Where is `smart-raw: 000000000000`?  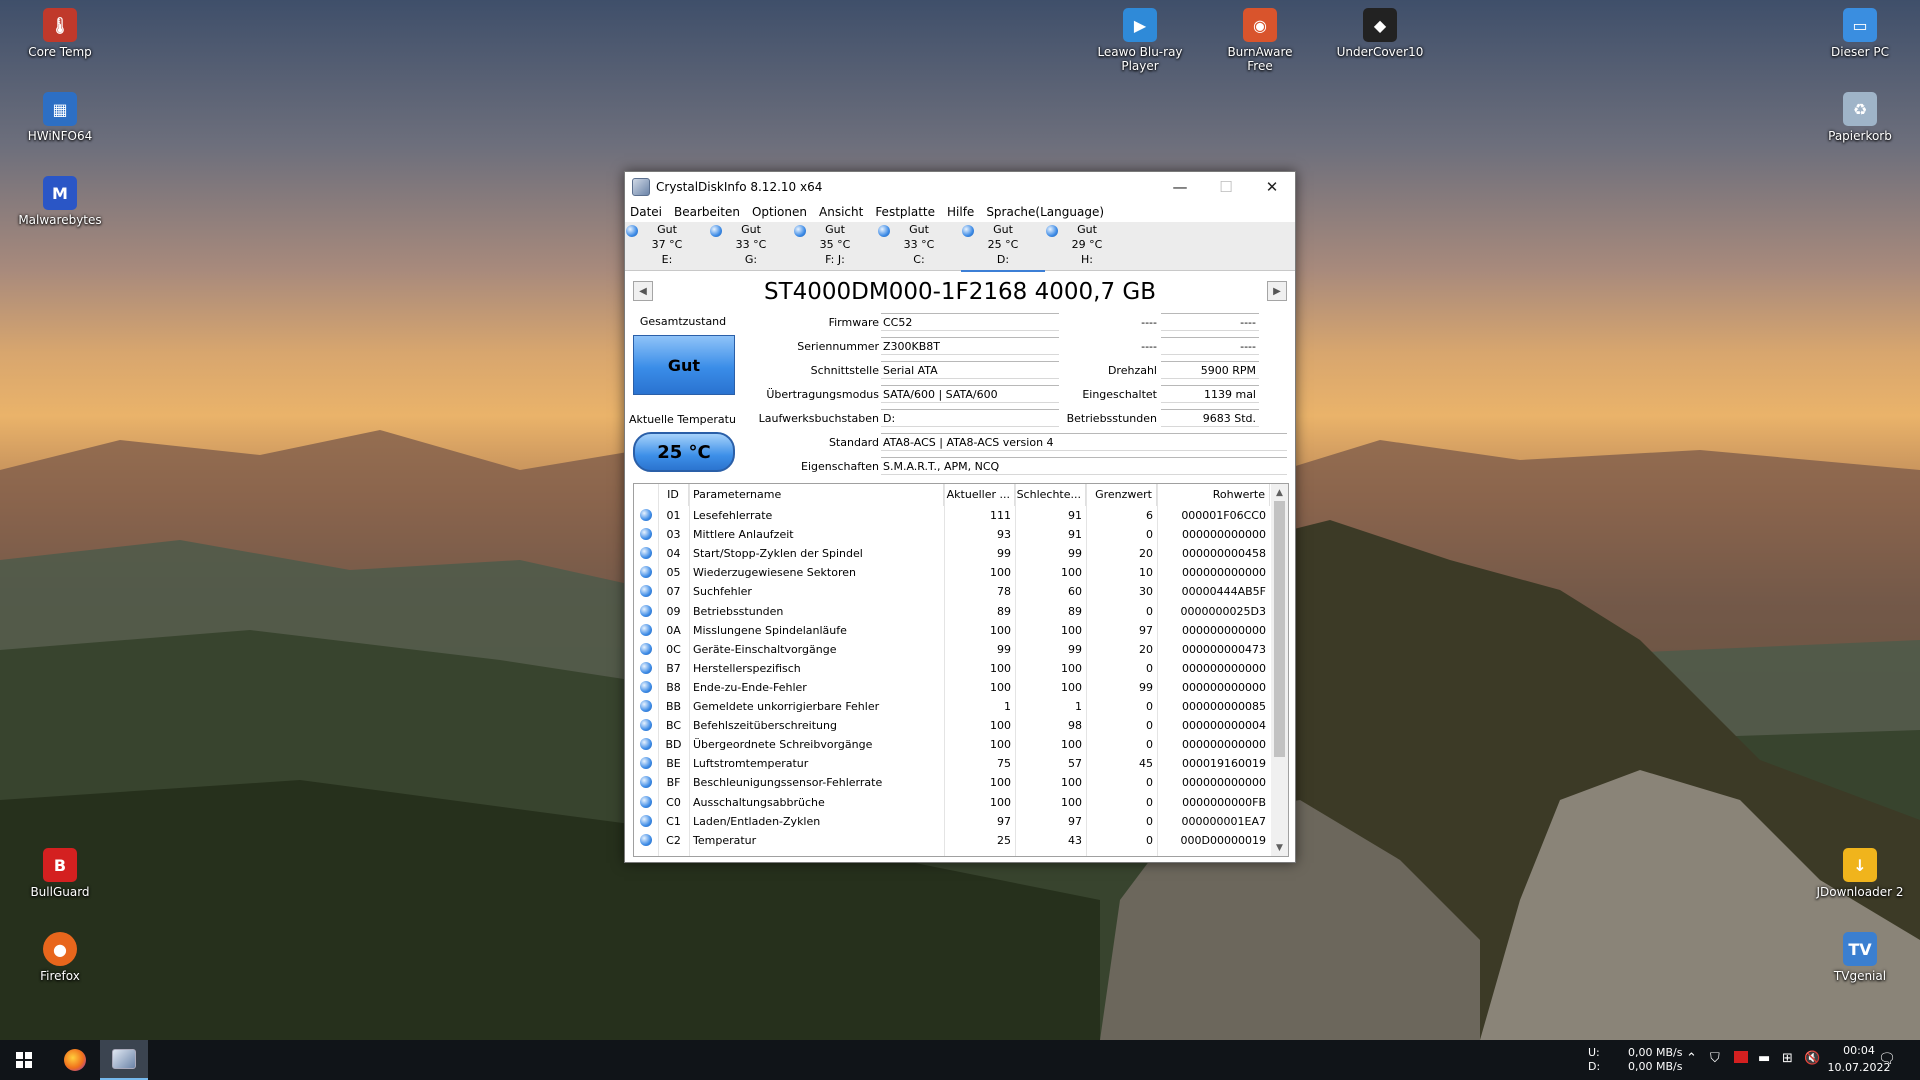 smart-raw: 000000000000 is located at coordinates (1224, 745).